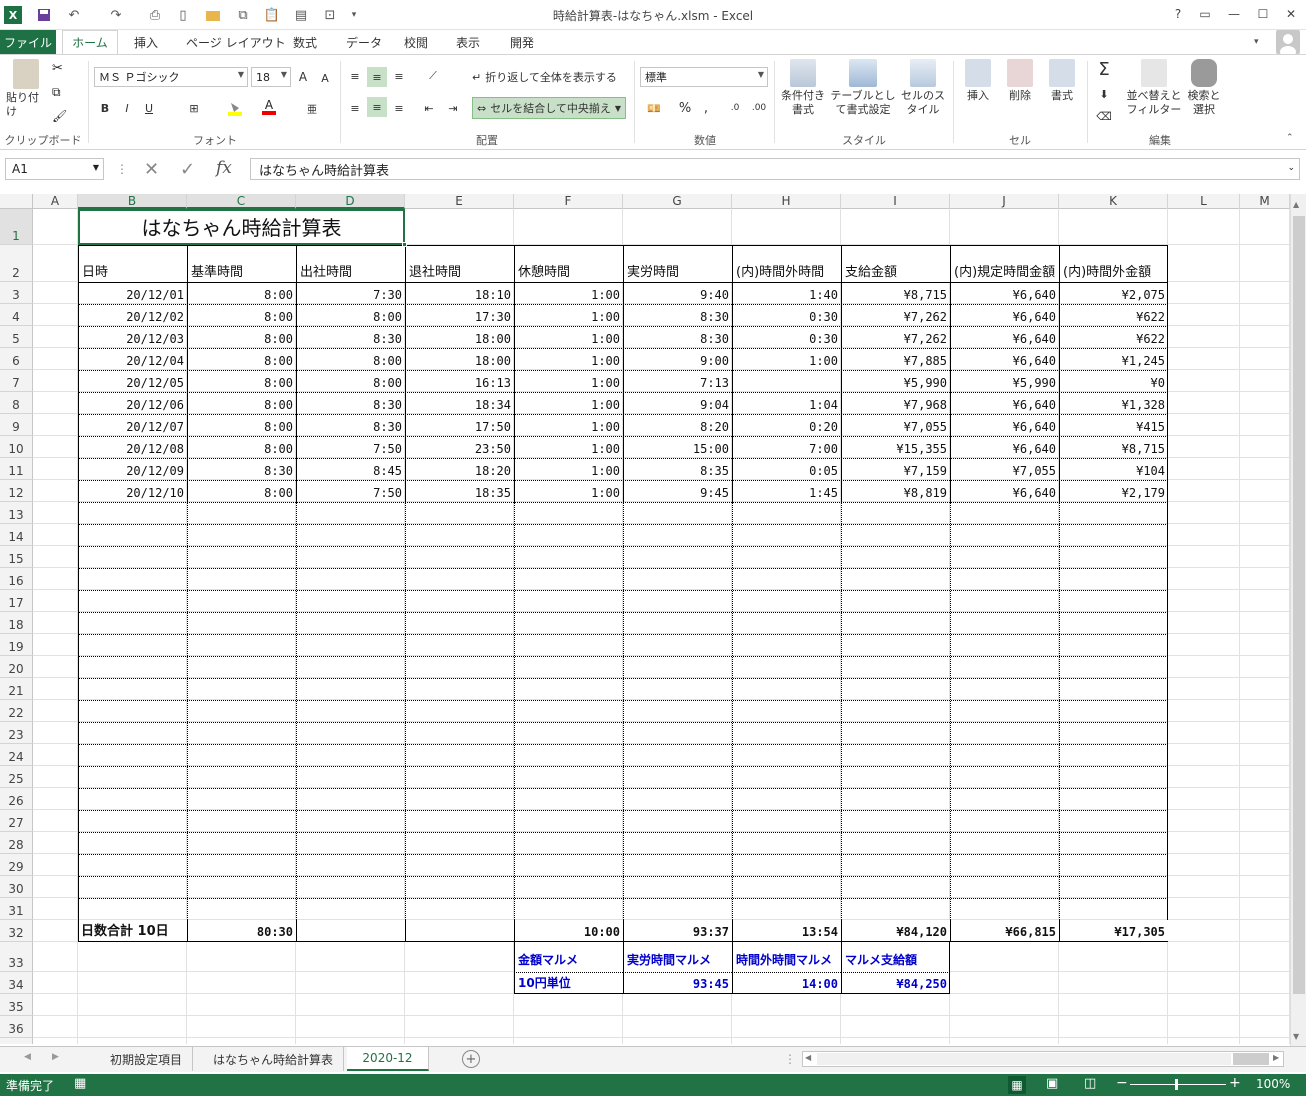 The width and height of the screenshot is (1306, 1096). Describe the element at coordinates (16, 755) in the screenshot. I see `row-header: 24` at that location.